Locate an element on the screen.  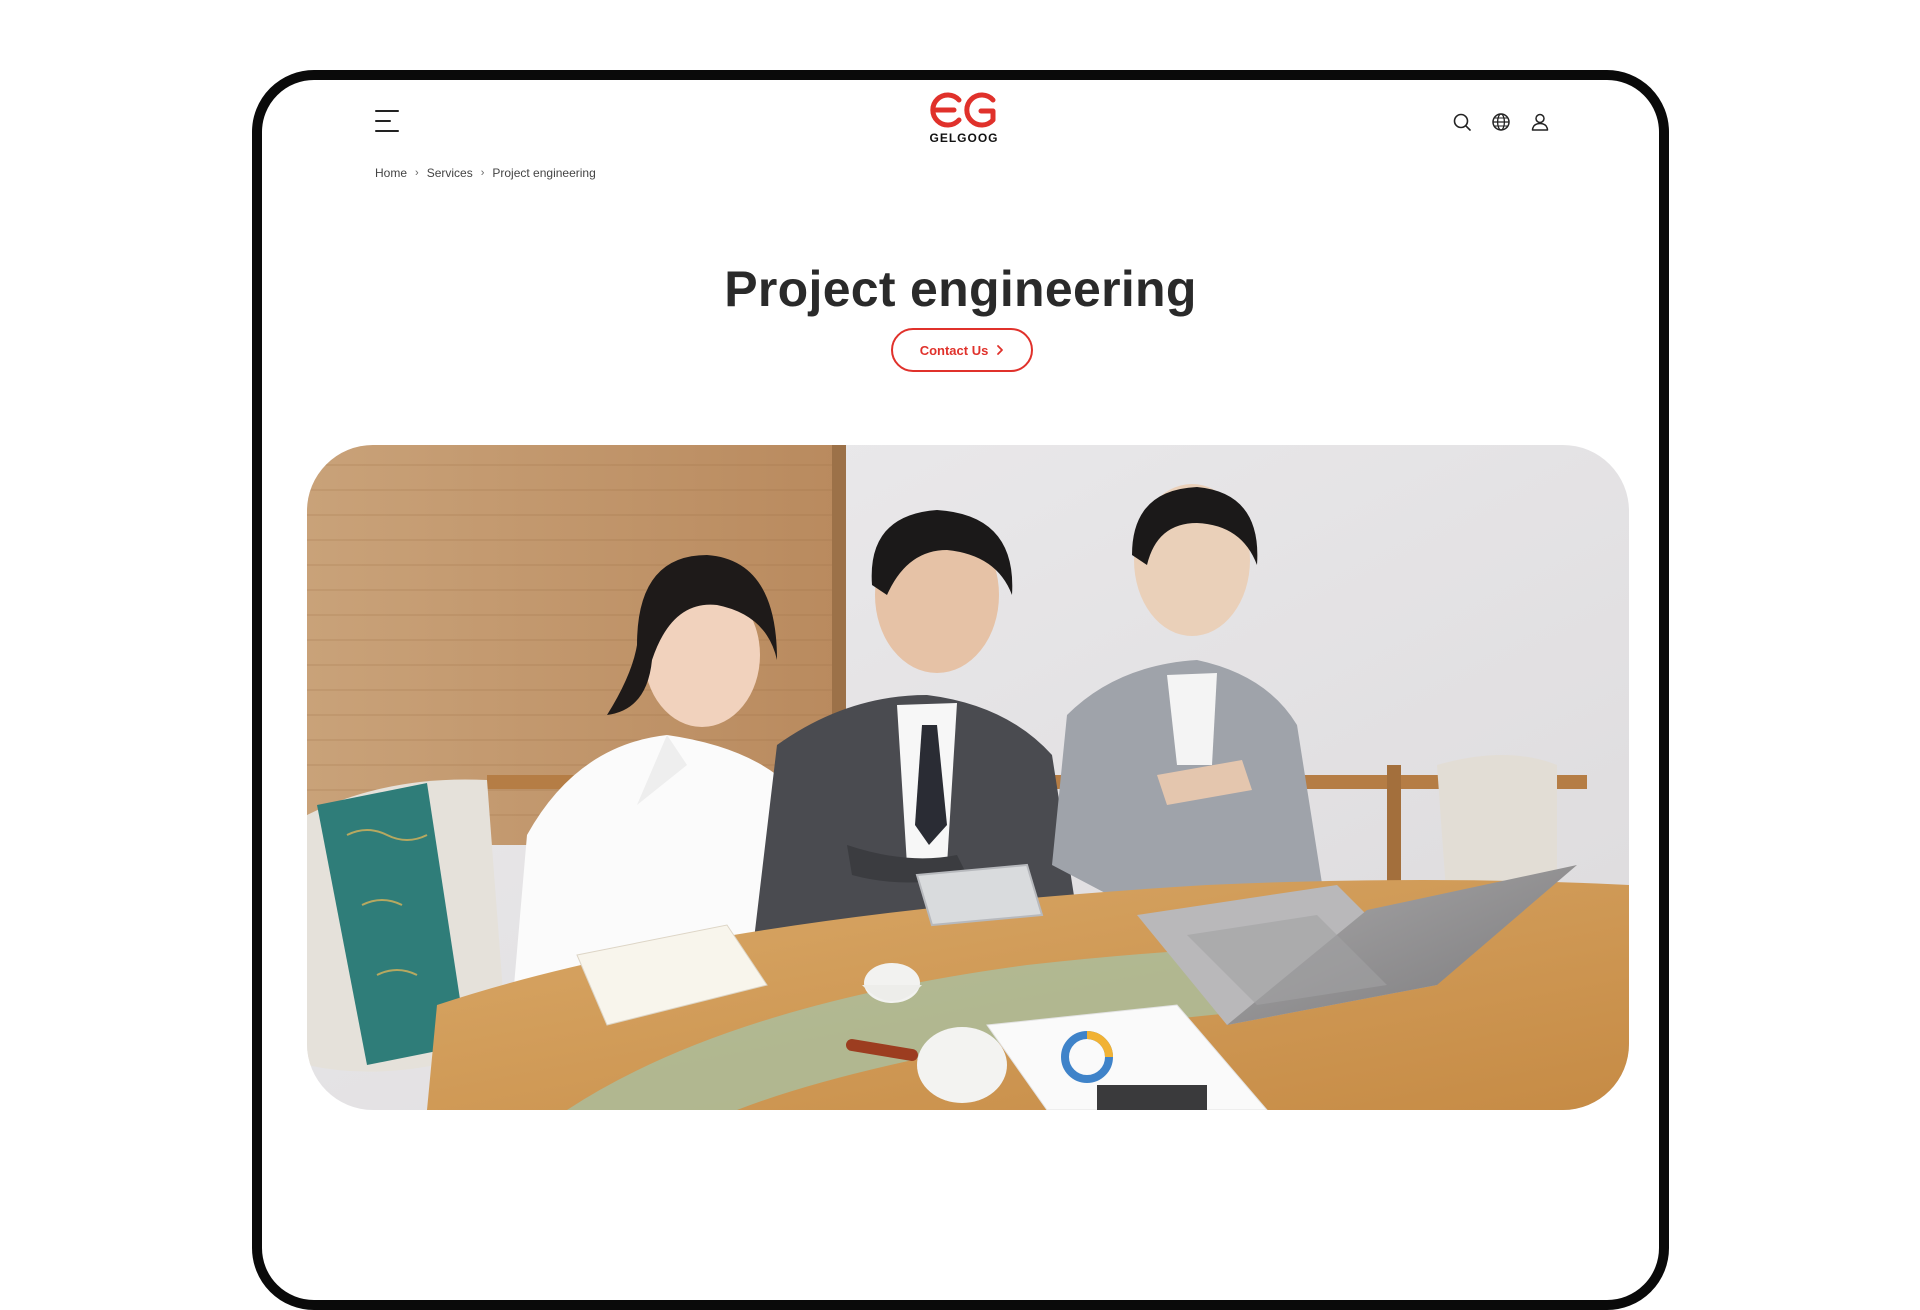
breadcrumb: Home › Services › Project engineering is located at coordinates (485, 173).